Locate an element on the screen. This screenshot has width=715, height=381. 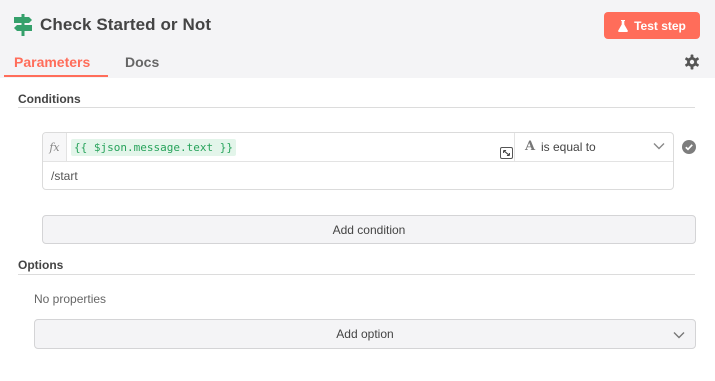
gear-icon is located at coordinates (692, 62).